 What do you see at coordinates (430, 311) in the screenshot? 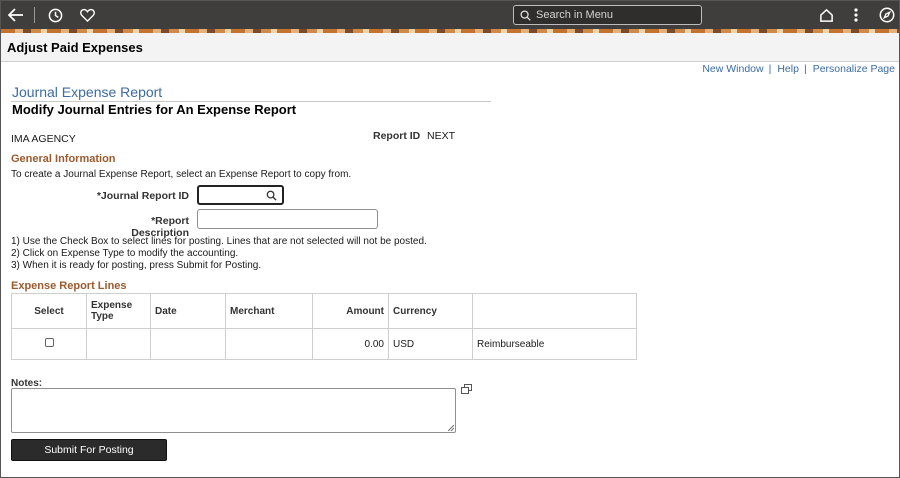
I see `column-header-currency: Currency` at bounding box center [430, 311].